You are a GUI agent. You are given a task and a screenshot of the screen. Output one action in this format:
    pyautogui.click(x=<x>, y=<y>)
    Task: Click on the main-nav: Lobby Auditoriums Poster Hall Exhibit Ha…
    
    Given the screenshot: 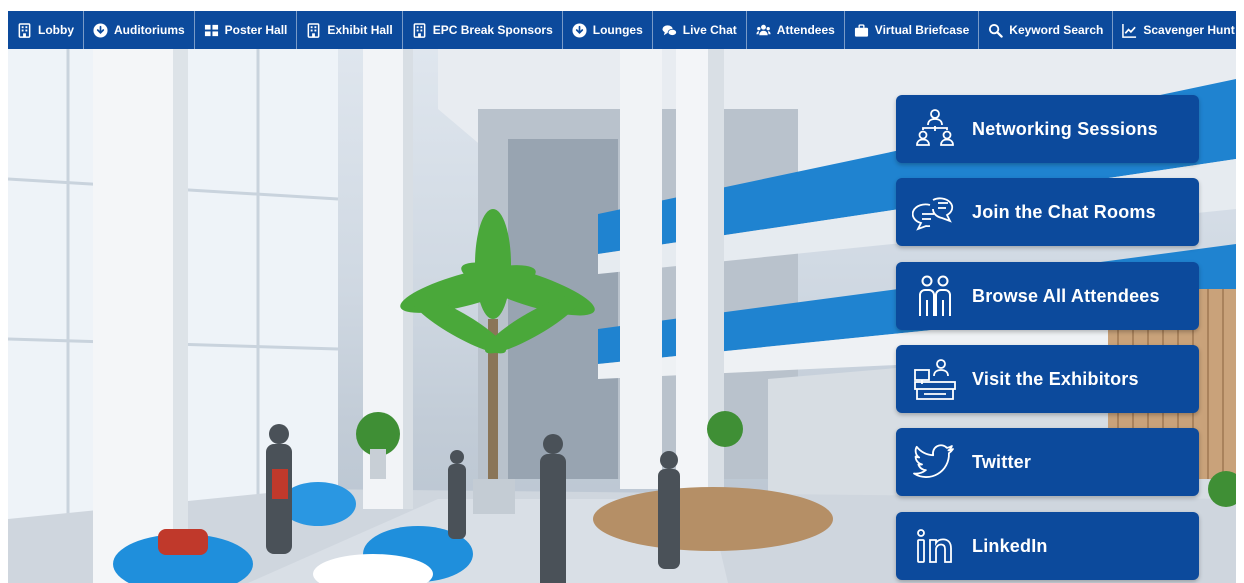 What is the action you would take?
    pyautogui.click(x=622, y=30)
    